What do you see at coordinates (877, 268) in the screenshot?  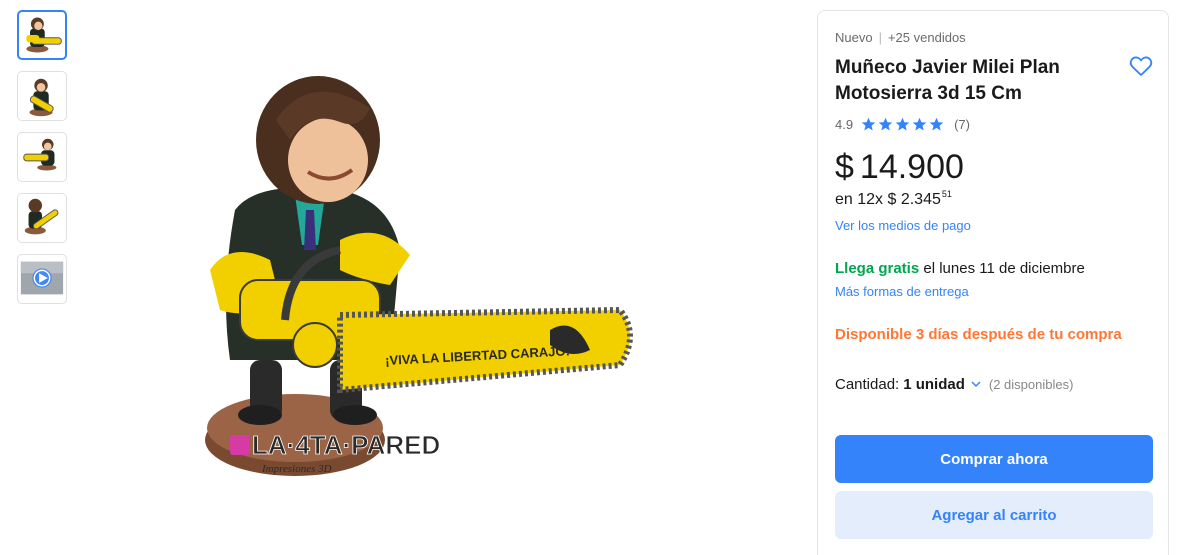 I see `free-shipping-label: Llega gratis` at bounding box center [877, 268].